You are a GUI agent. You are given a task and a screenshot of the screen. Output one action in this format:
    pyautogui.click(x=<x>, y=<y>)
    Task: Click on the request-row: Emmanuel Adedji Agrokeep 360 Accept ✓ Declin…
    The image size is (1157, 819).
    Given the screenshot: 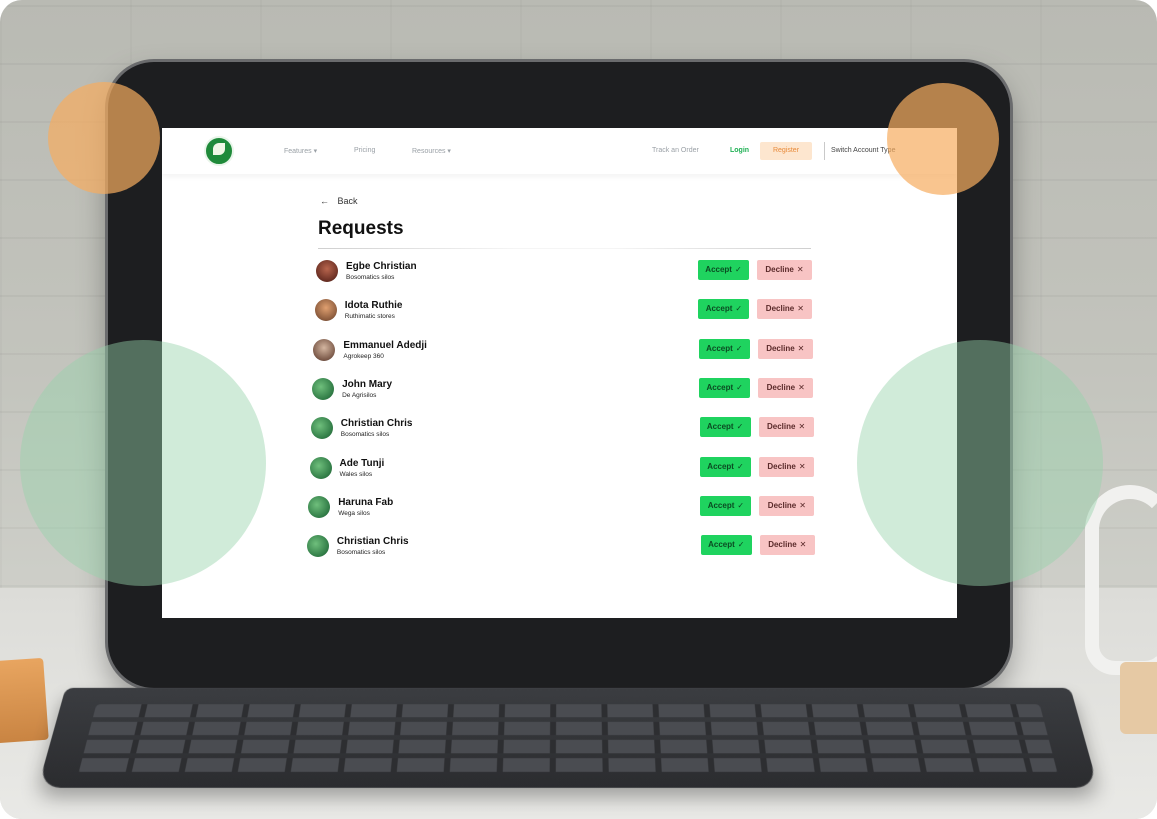 What is the action you would take?
    pyautogui.click(x=559, y=352)
    